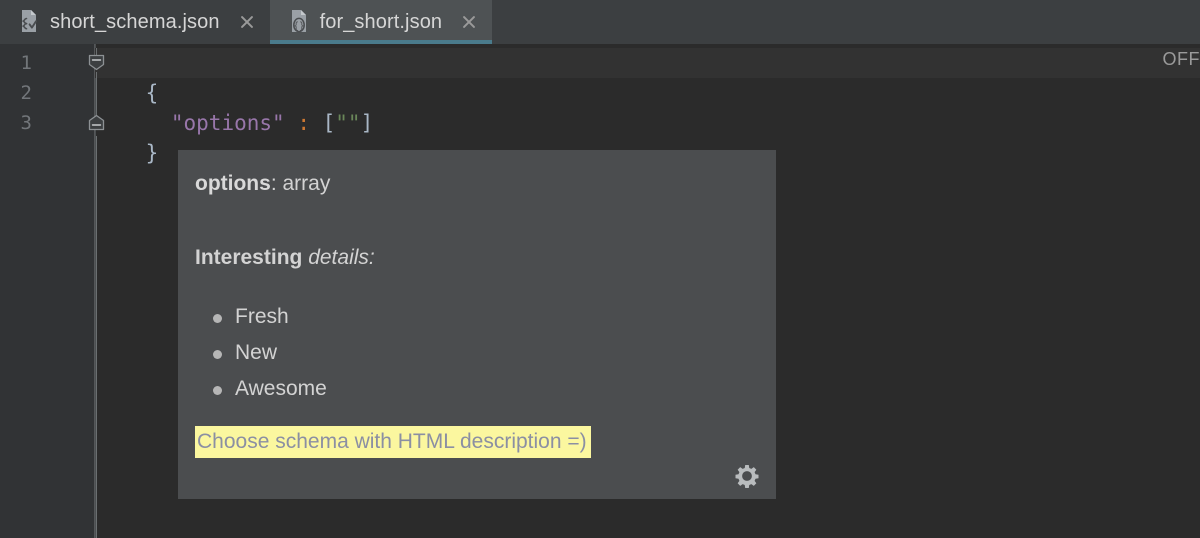 The height and width of the screenshot is (538, 1200). What do you see at coordinates (26, 93) in the screenshot?
I see `line-number: 2` at bounding box center [26, 93].